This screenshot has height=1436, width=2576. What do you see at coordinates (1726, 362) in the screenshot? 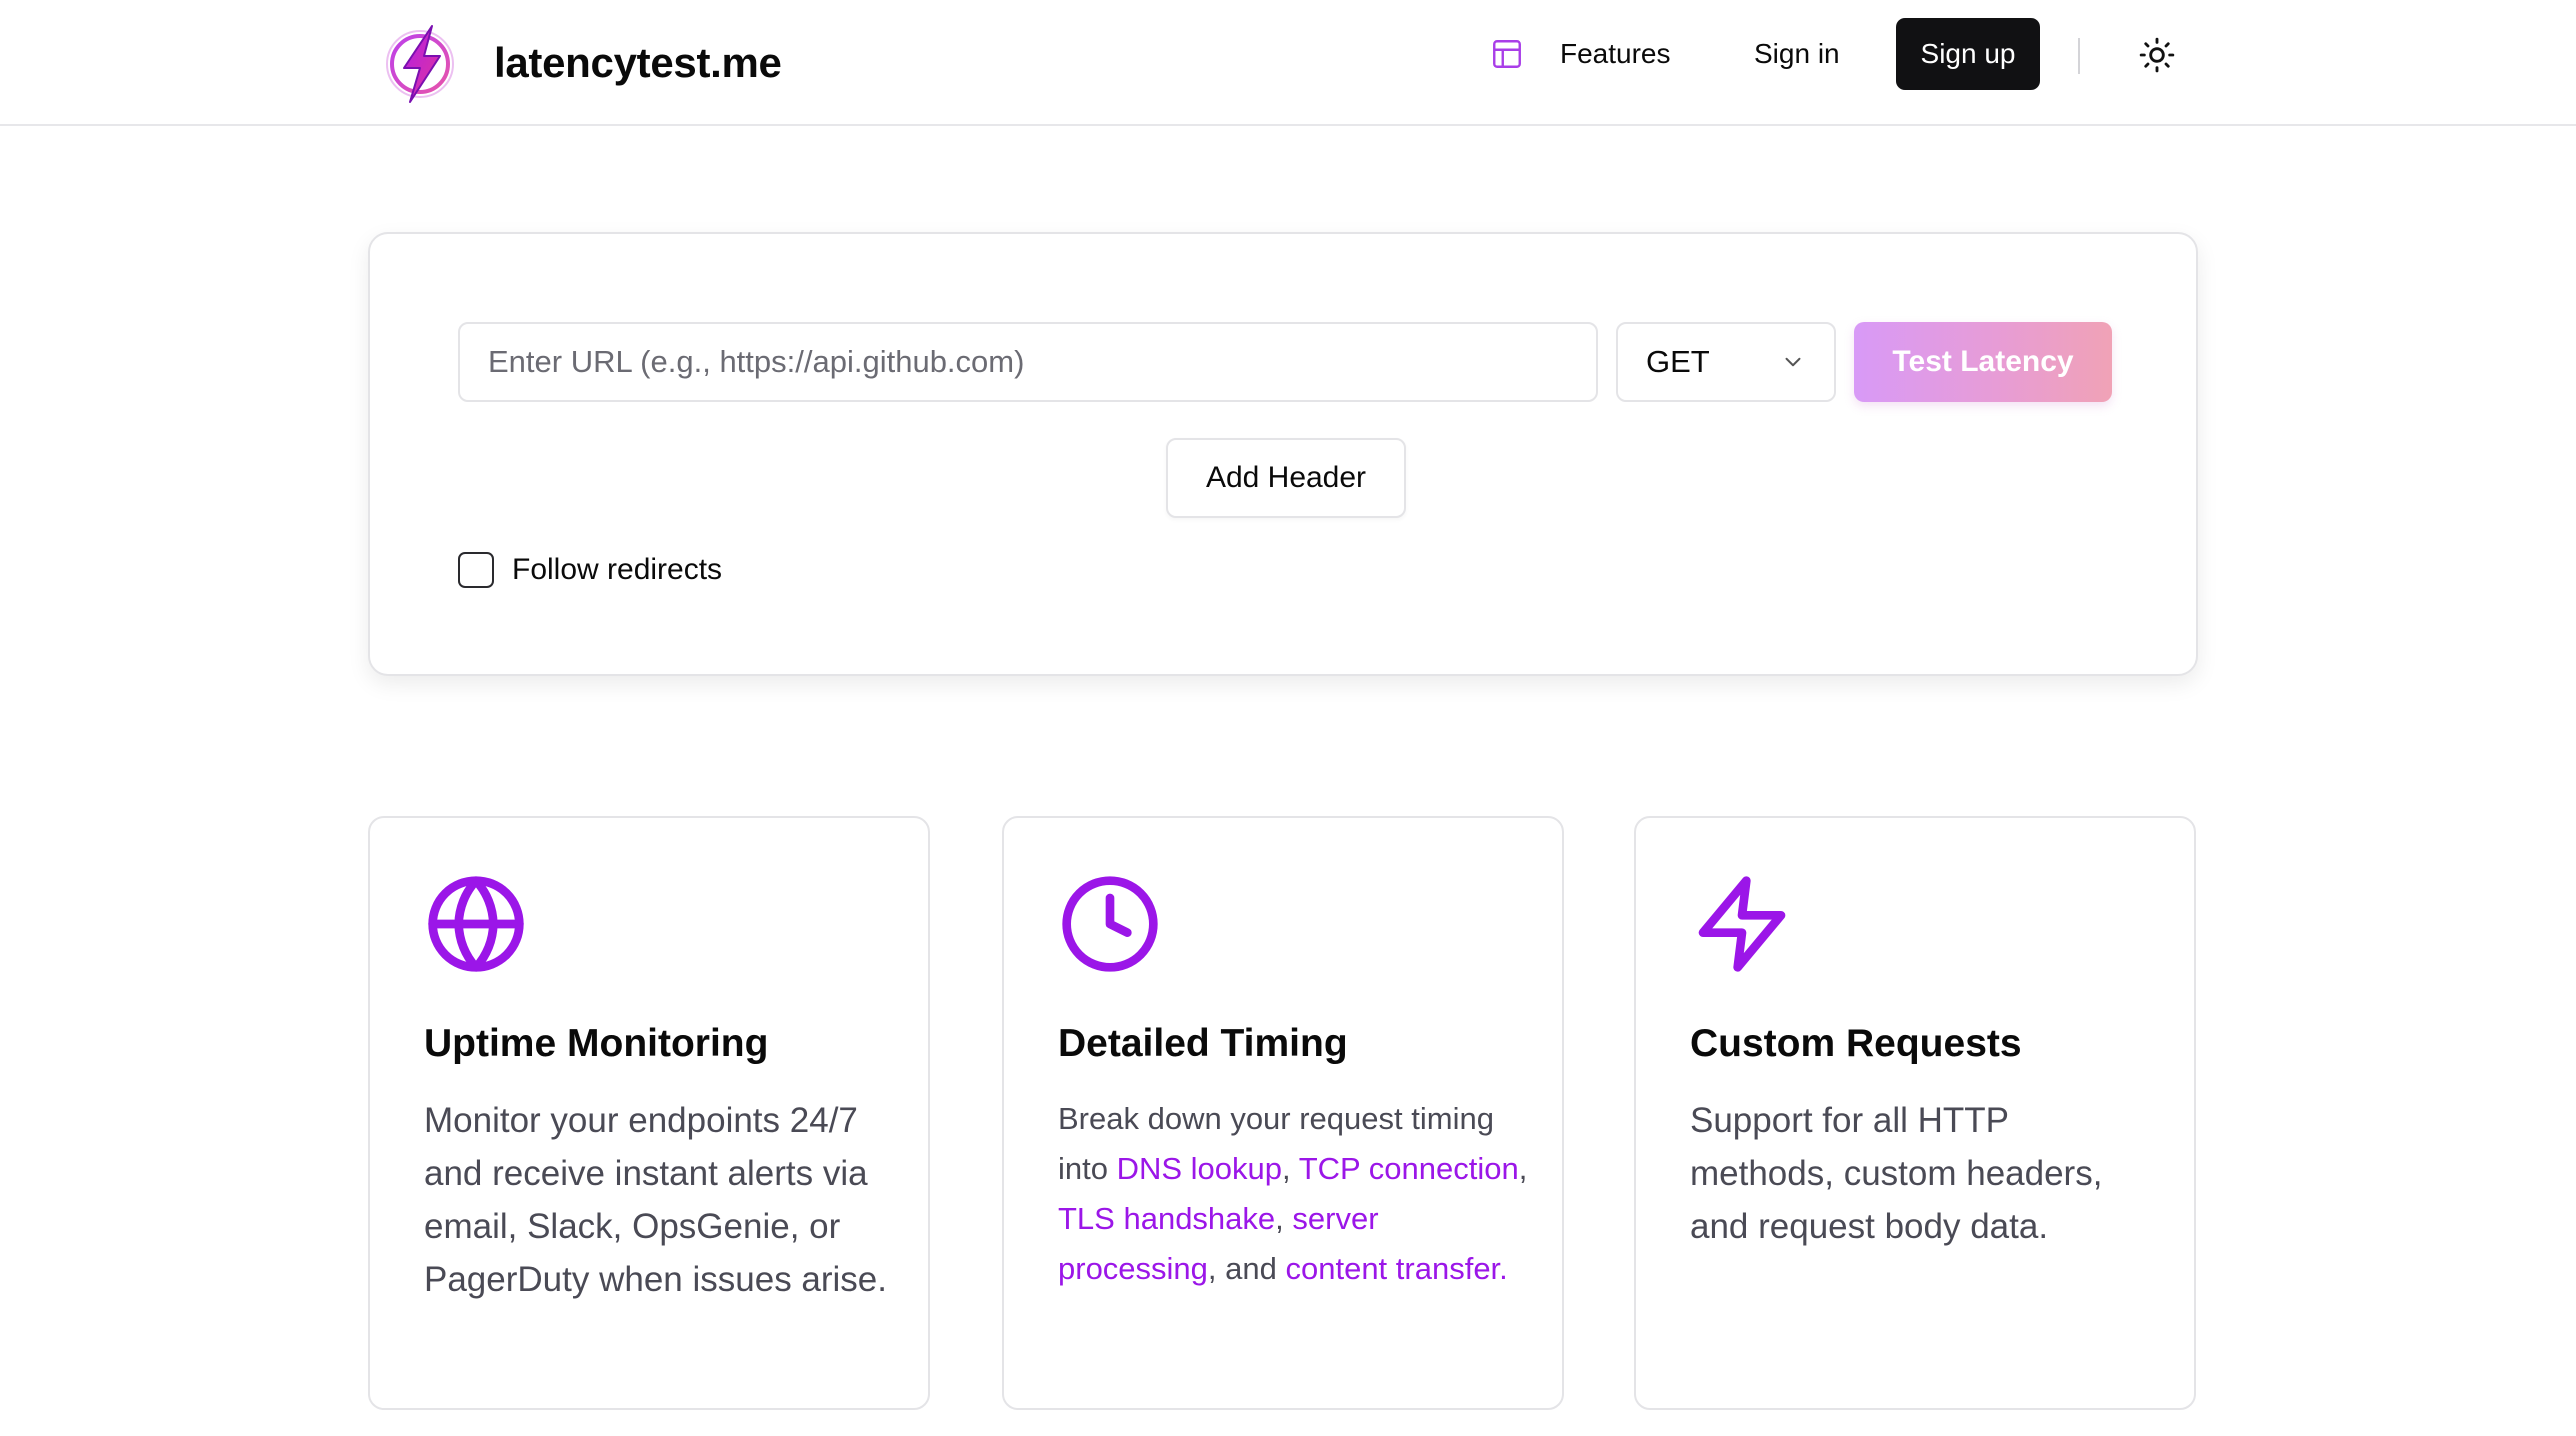
I see `method-select: GET` at bounding box center [1726, 362].